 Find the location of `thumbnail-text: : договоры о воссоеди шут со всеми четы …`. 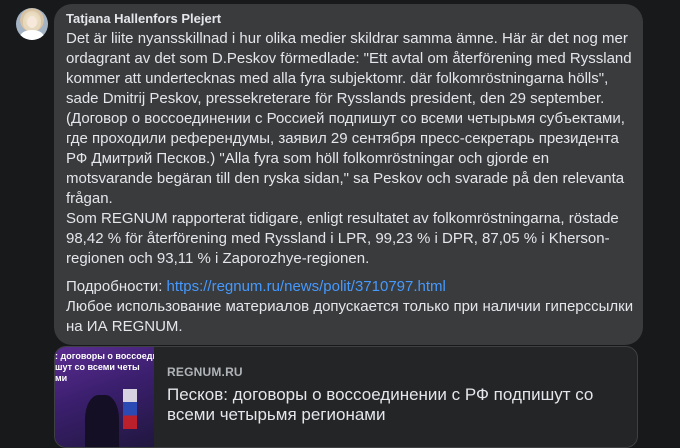

thumbnail-text: : договоры о воссоеди шут со всеми четы … is located at coordinates (104, 367).